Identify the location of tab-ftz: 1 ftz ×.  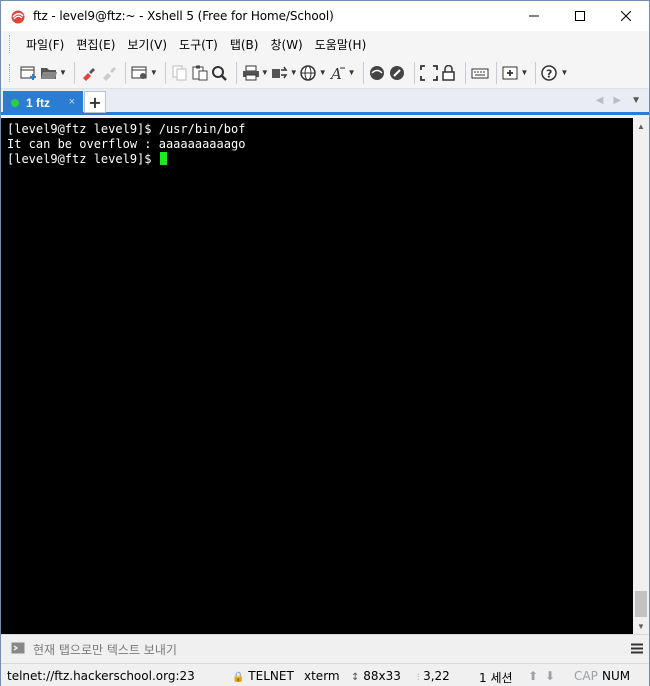
(43, 103).